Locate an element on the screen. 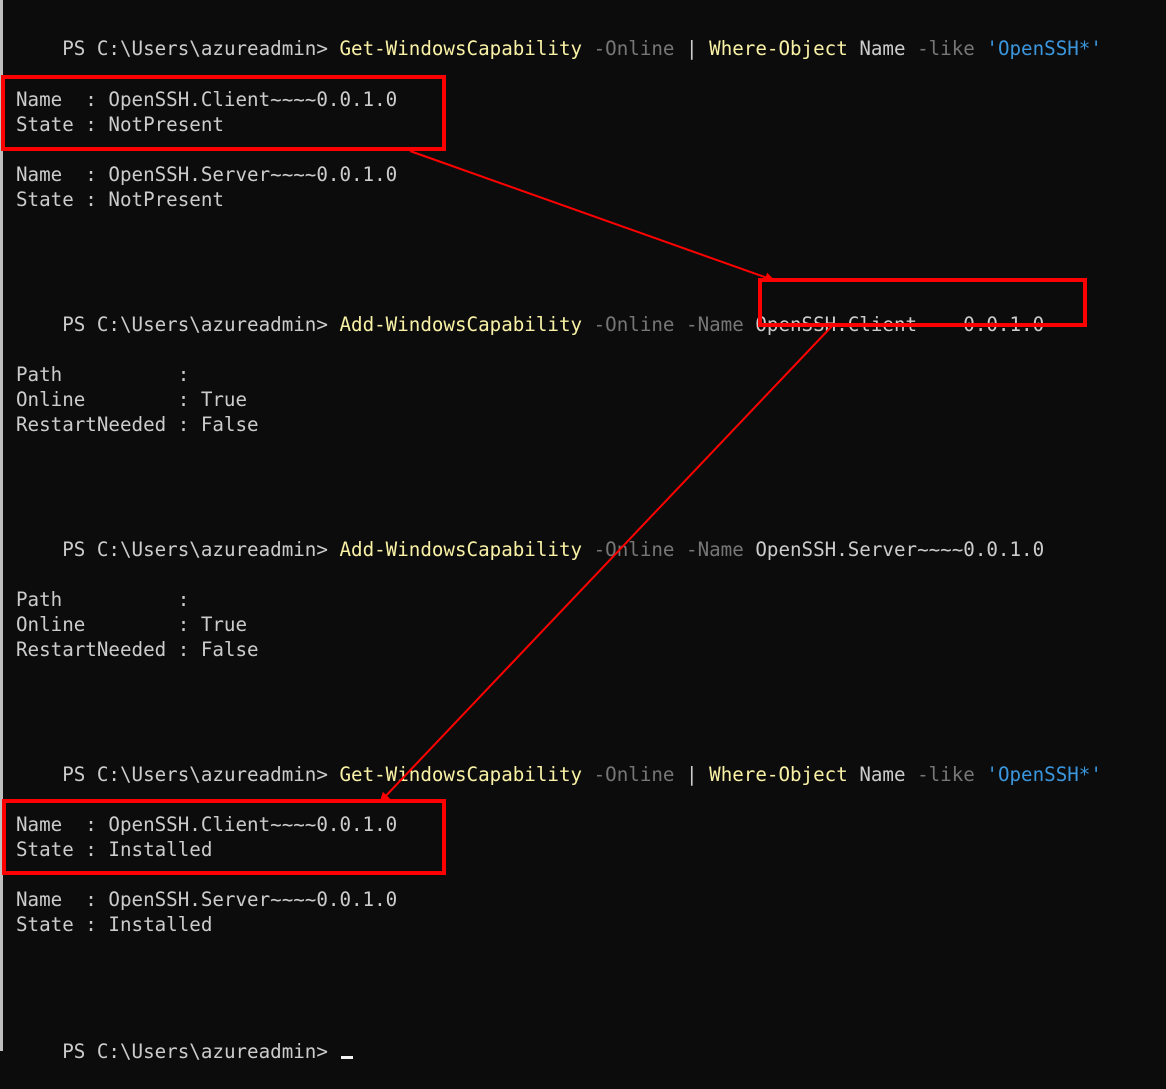 The width and height of the screenshot is (1166, 1089). output-client-state: State : NotPresent is located at coordinates (120, 124).